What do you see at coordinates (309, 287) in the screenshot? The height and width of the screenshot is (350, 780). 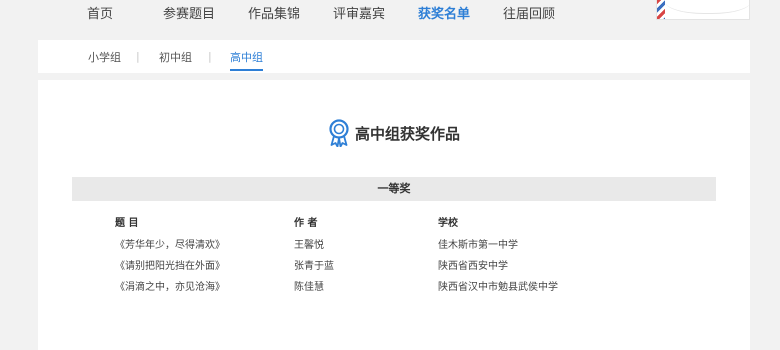 I see `award-author: 陈佳慧` at bounding box center [309, 287].